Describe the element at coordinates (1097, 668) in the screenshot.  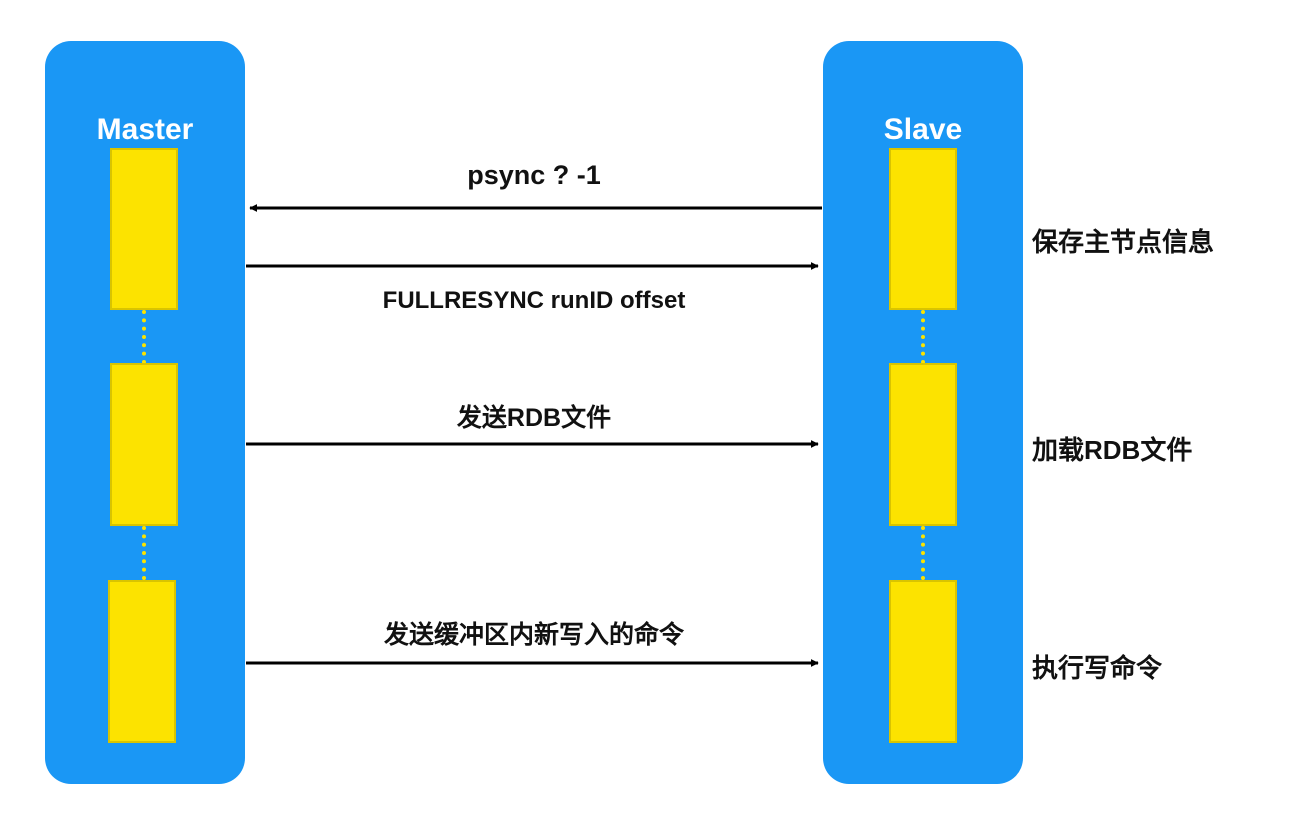
I see `note-execute-write: 执行写命令` at that location.